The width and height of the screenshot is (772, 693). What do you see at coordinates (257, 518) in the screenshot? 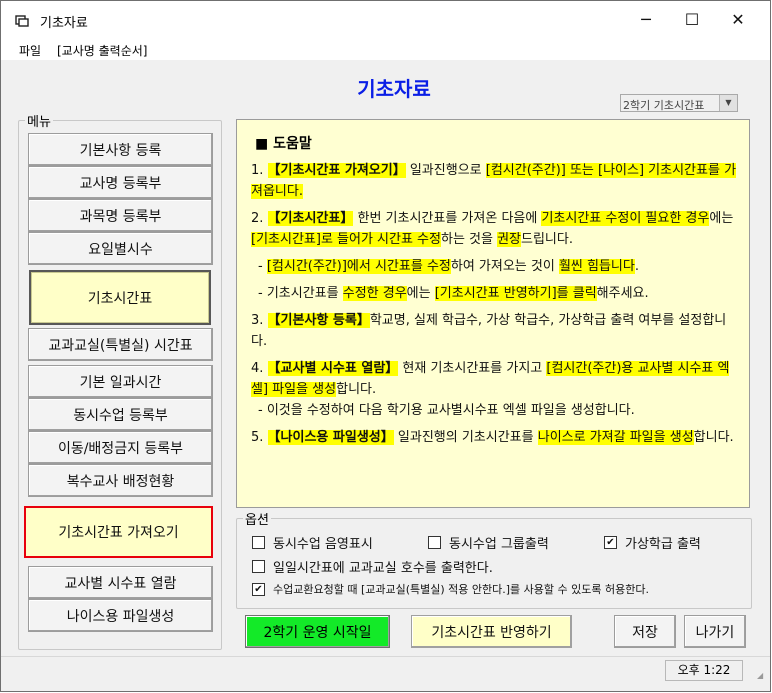
I see `options-group-label: 옵션` at bounding box center [257, 518].